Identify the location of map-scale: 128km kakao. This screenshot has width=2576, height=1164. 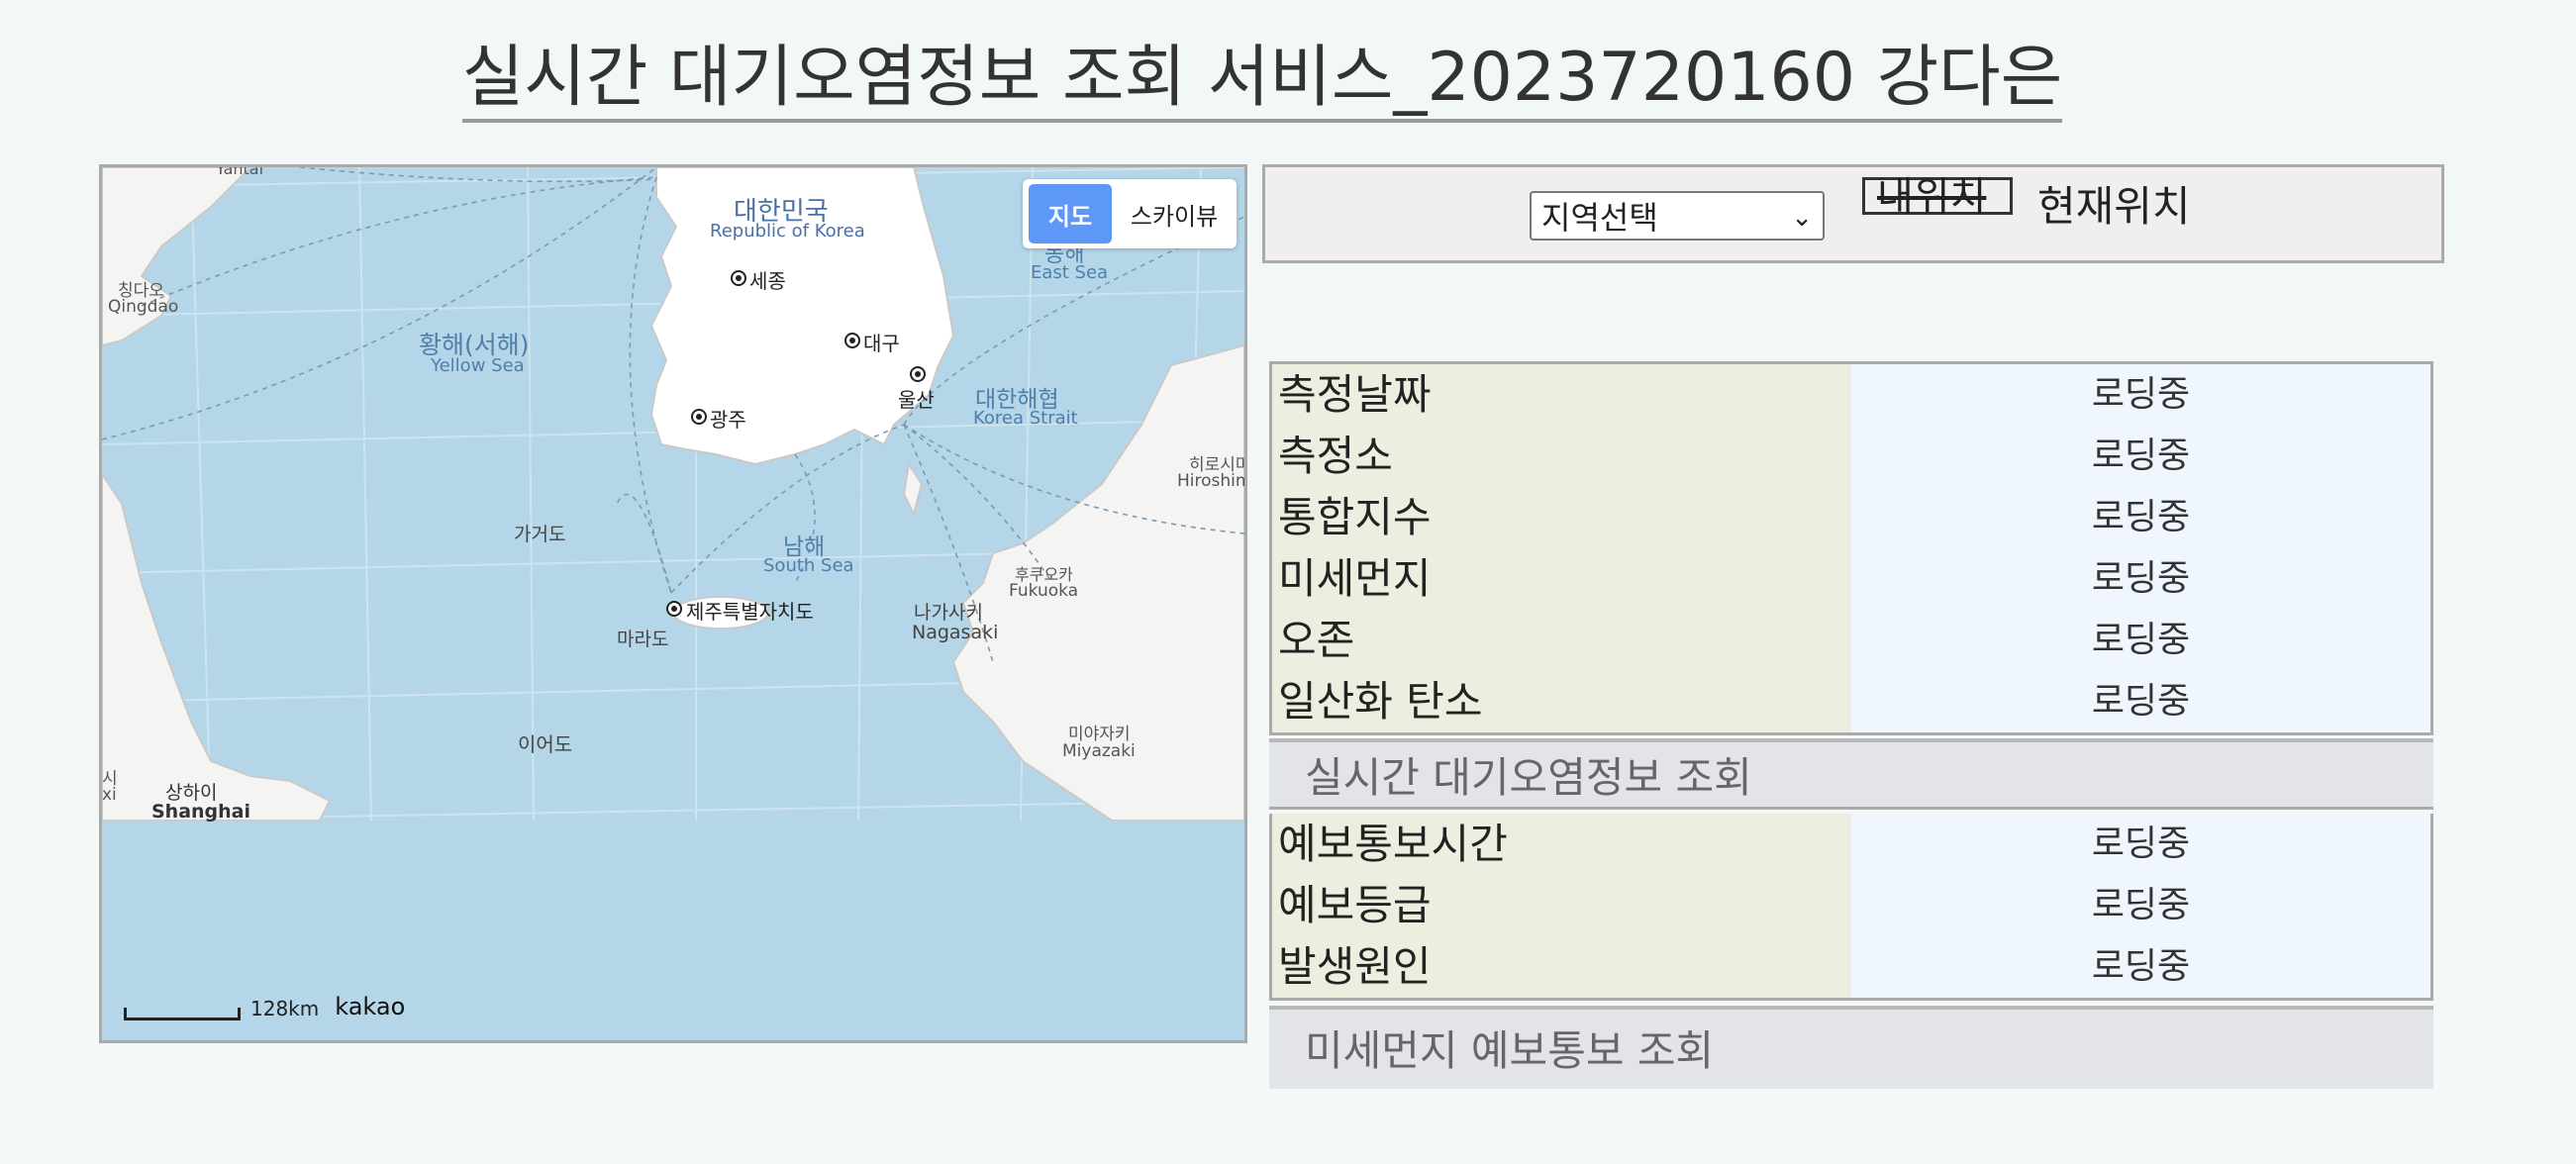
(265, 1006).